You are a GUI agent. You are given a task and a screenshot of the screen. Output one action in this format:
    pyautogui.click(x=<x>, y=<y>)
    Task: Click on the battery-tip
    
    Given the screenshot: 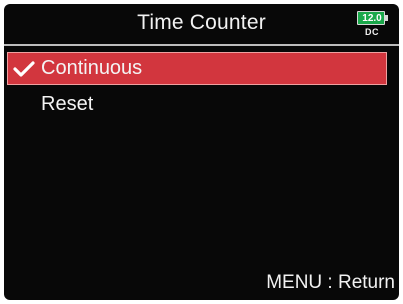 What is the action you would take?
    pyautogui.click(x=386, y=18)
    